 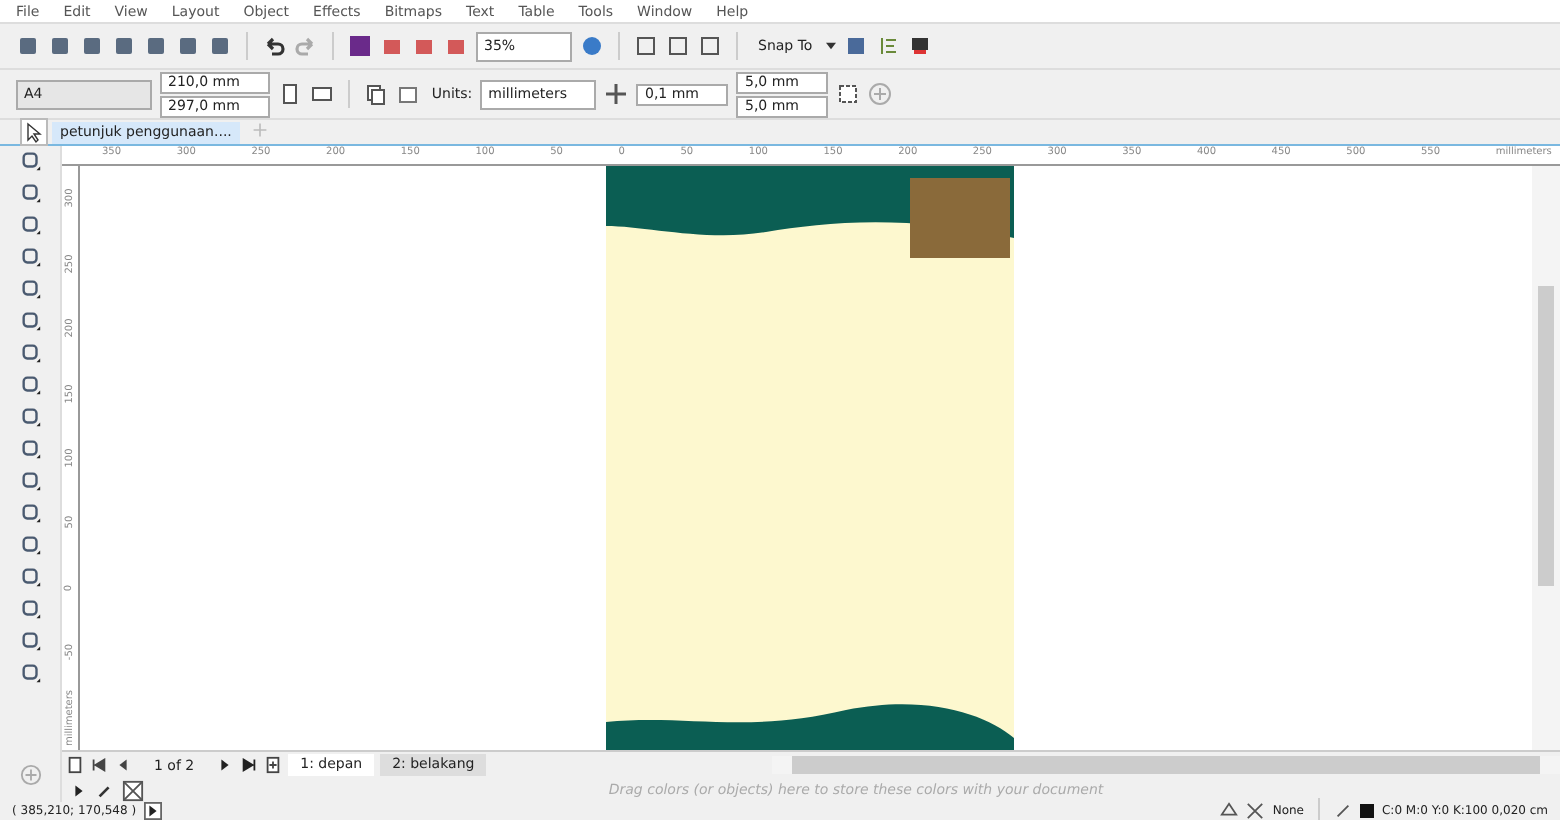 What do you see at coordinates (153, 811) in the screenshot?
I see `play-icon` at bounding box center [153, 811].